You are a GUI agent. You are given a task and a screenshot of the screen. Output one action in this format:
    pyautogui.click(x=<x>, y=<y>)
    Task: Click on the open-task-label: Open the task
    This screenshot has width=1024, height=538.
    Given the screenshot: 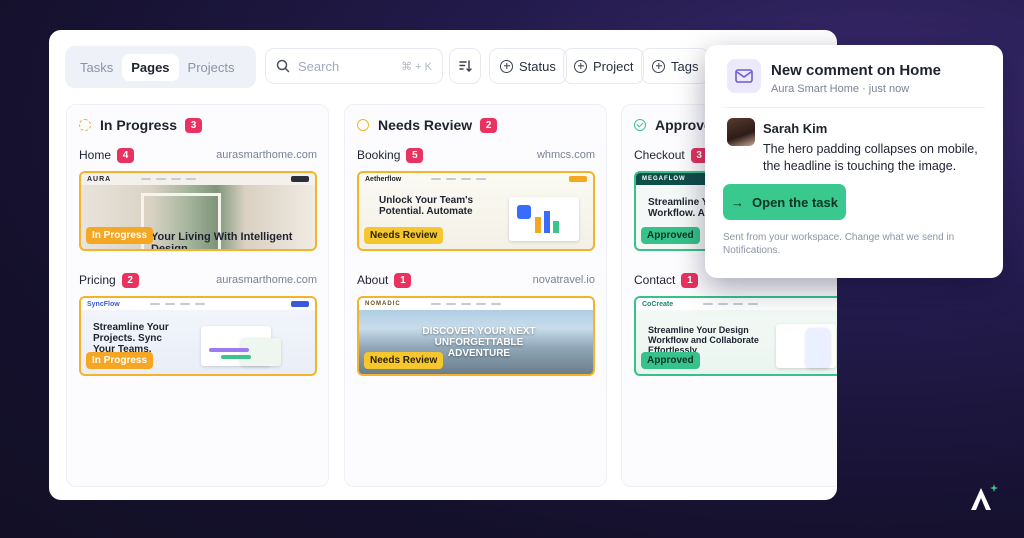 What is the action you would take?
    pyautogui.click(x=795, y=202)
    